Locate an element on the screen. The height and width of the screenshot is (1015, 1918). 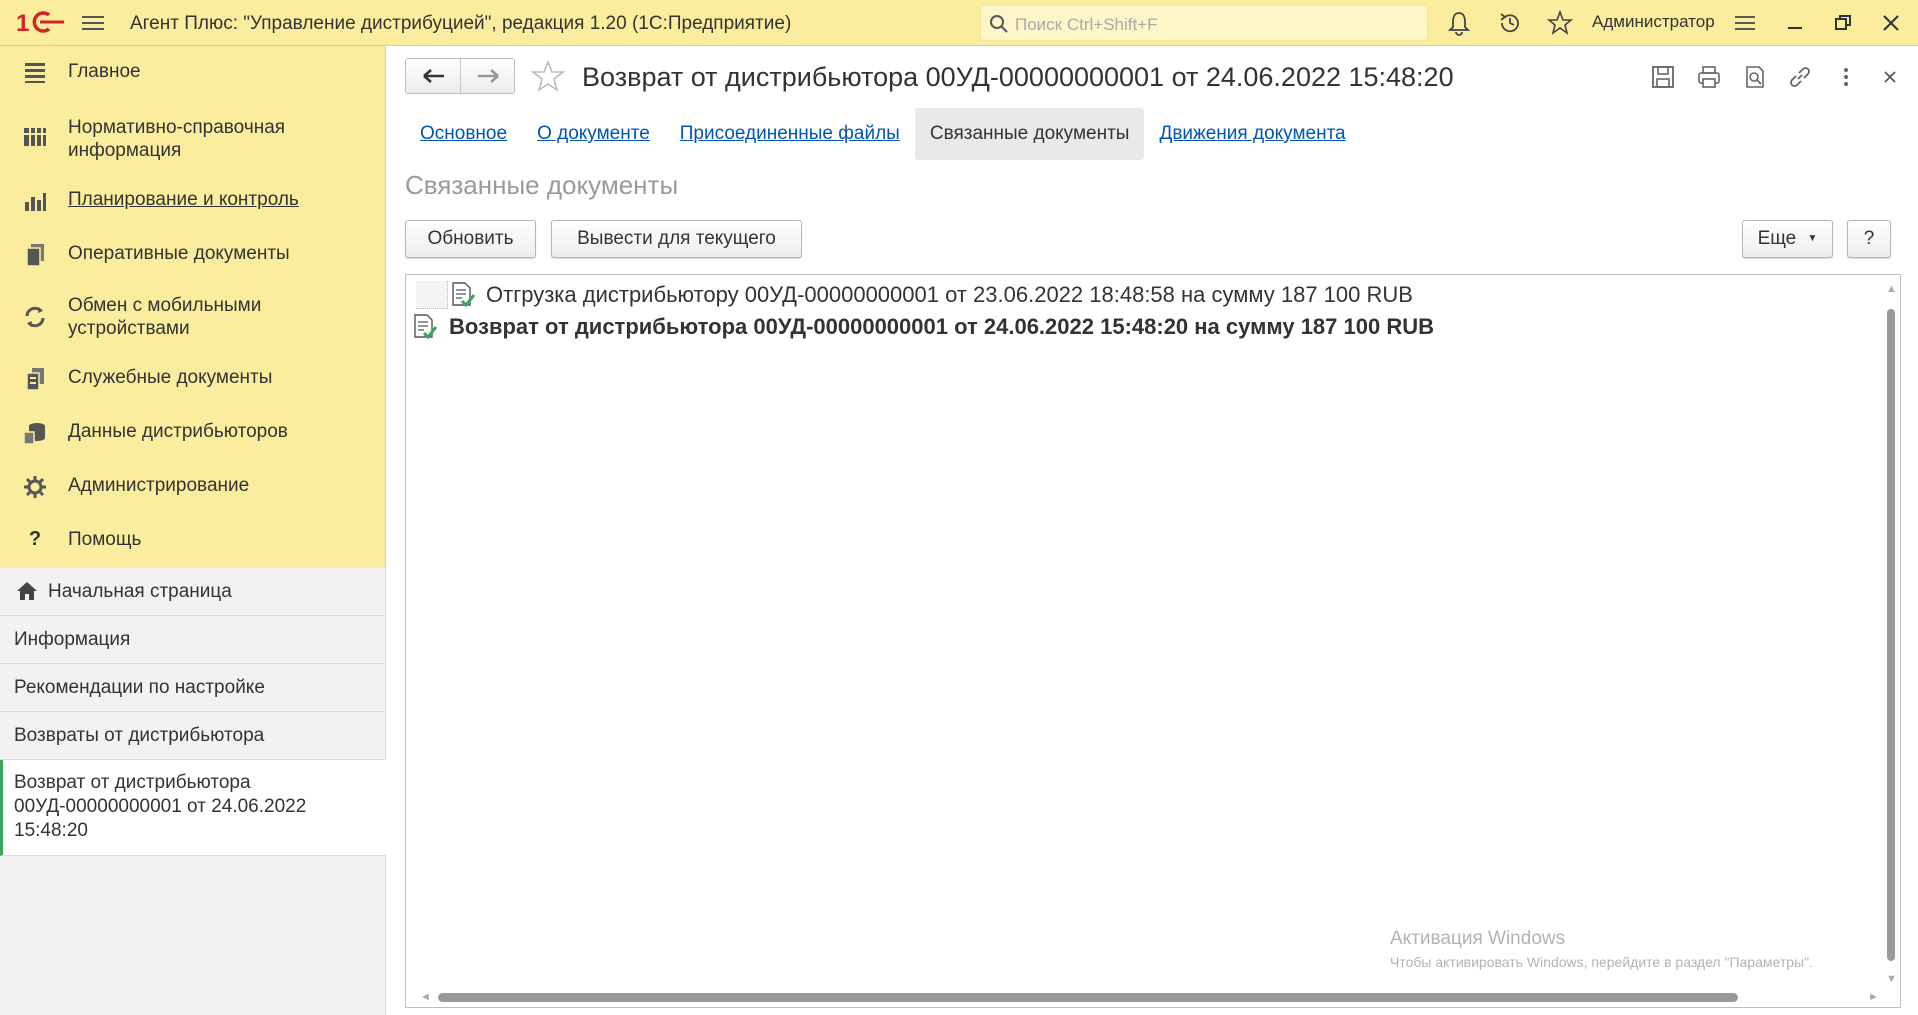
sidebar-item-label: Администрирование is located at coordinates (159, 485).